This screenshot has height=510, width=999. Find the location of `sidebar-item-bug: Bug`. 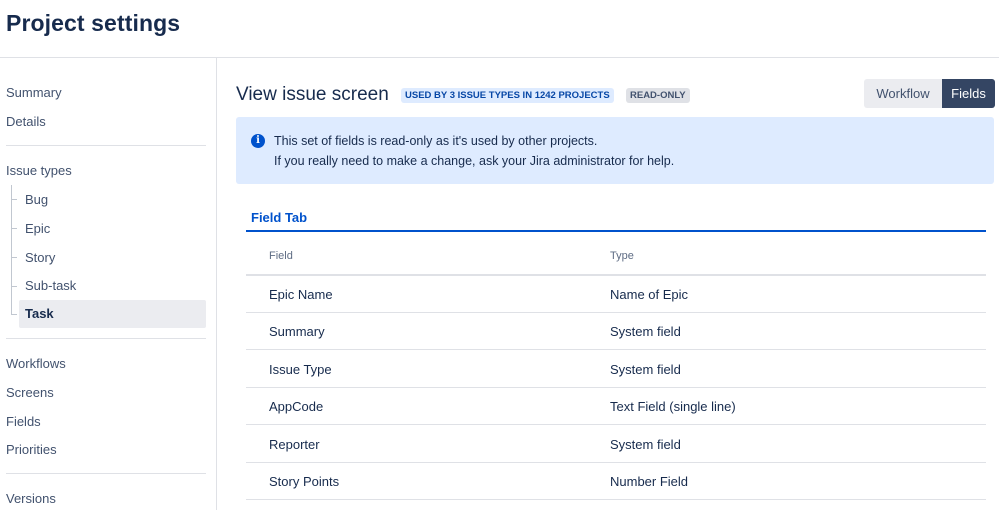

sidebar-item-bug: Bug is located at coordinates (112, 200).